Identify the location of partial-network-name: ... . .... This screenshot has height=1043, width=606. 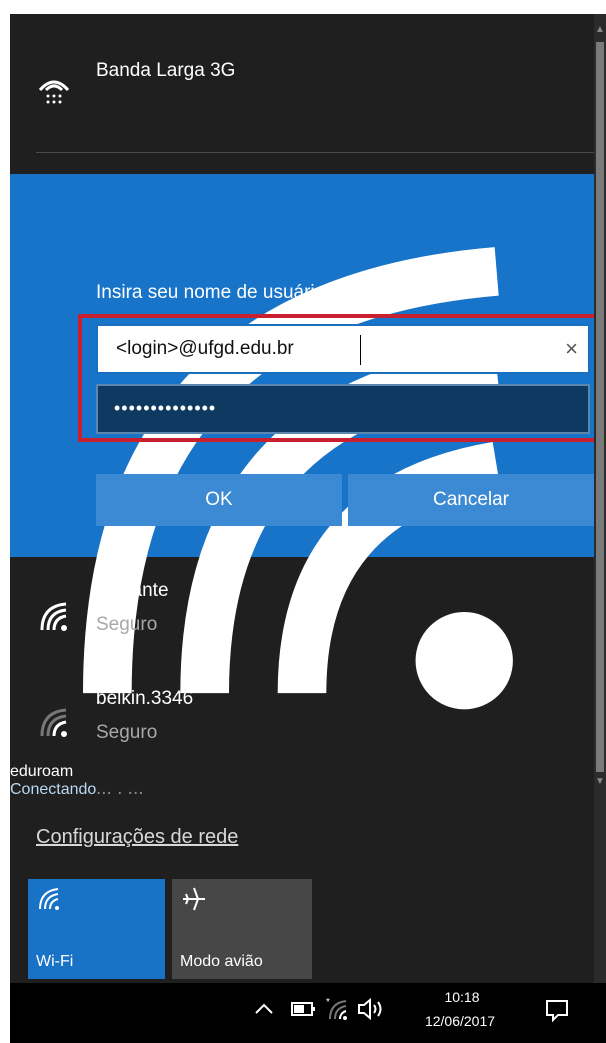
(120, 793).